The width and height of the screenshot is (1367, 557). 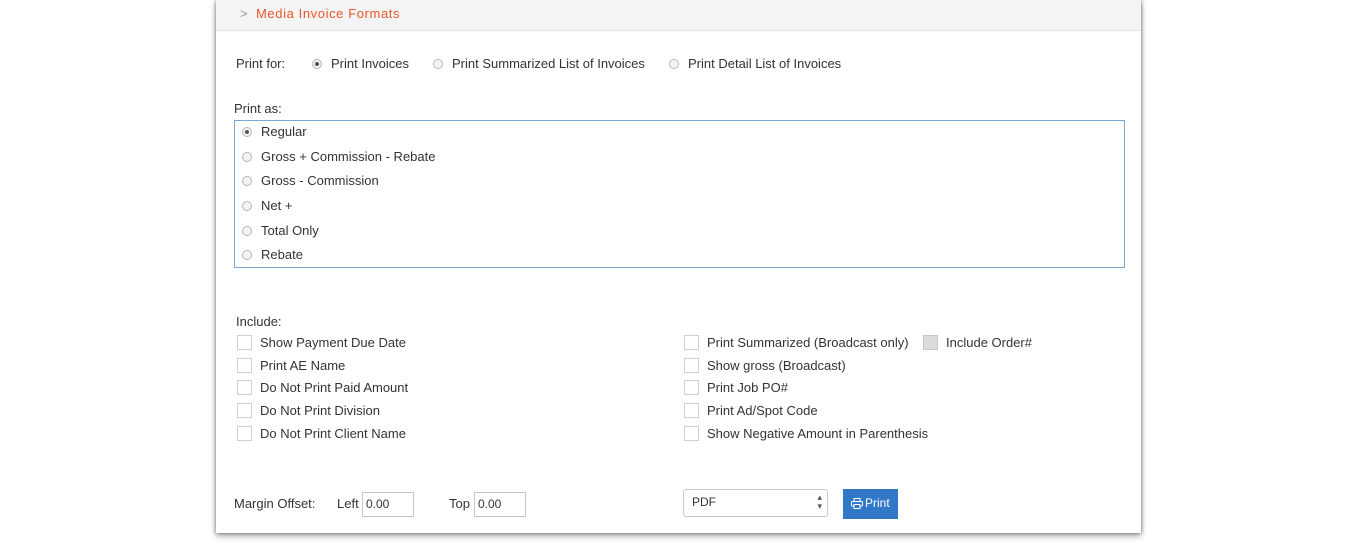 What do you see at coordinates (333, 433) in the screenshot?
I see `include-option-label: Do Not Print Client Name` at bounding box center [333, 433].